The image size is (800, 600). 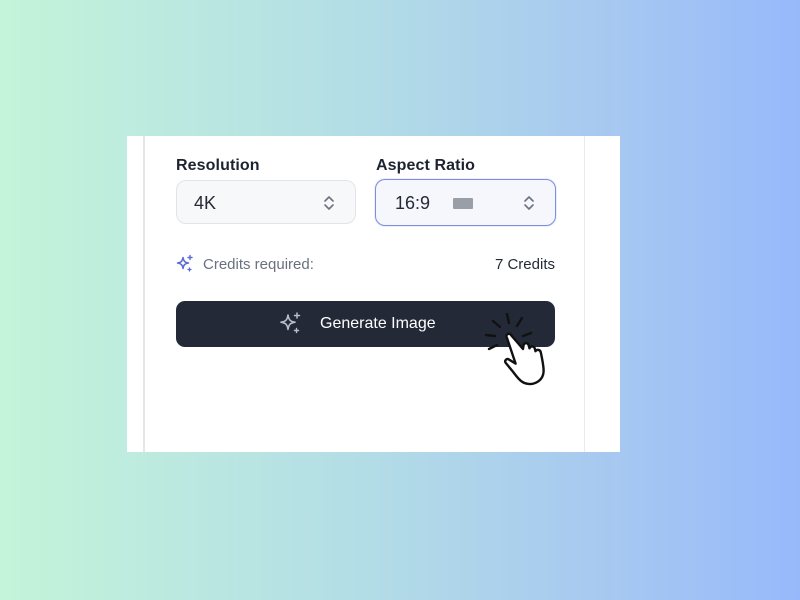 I want to click on credits-required-label: Credits required:, so click(x=258, y=264).